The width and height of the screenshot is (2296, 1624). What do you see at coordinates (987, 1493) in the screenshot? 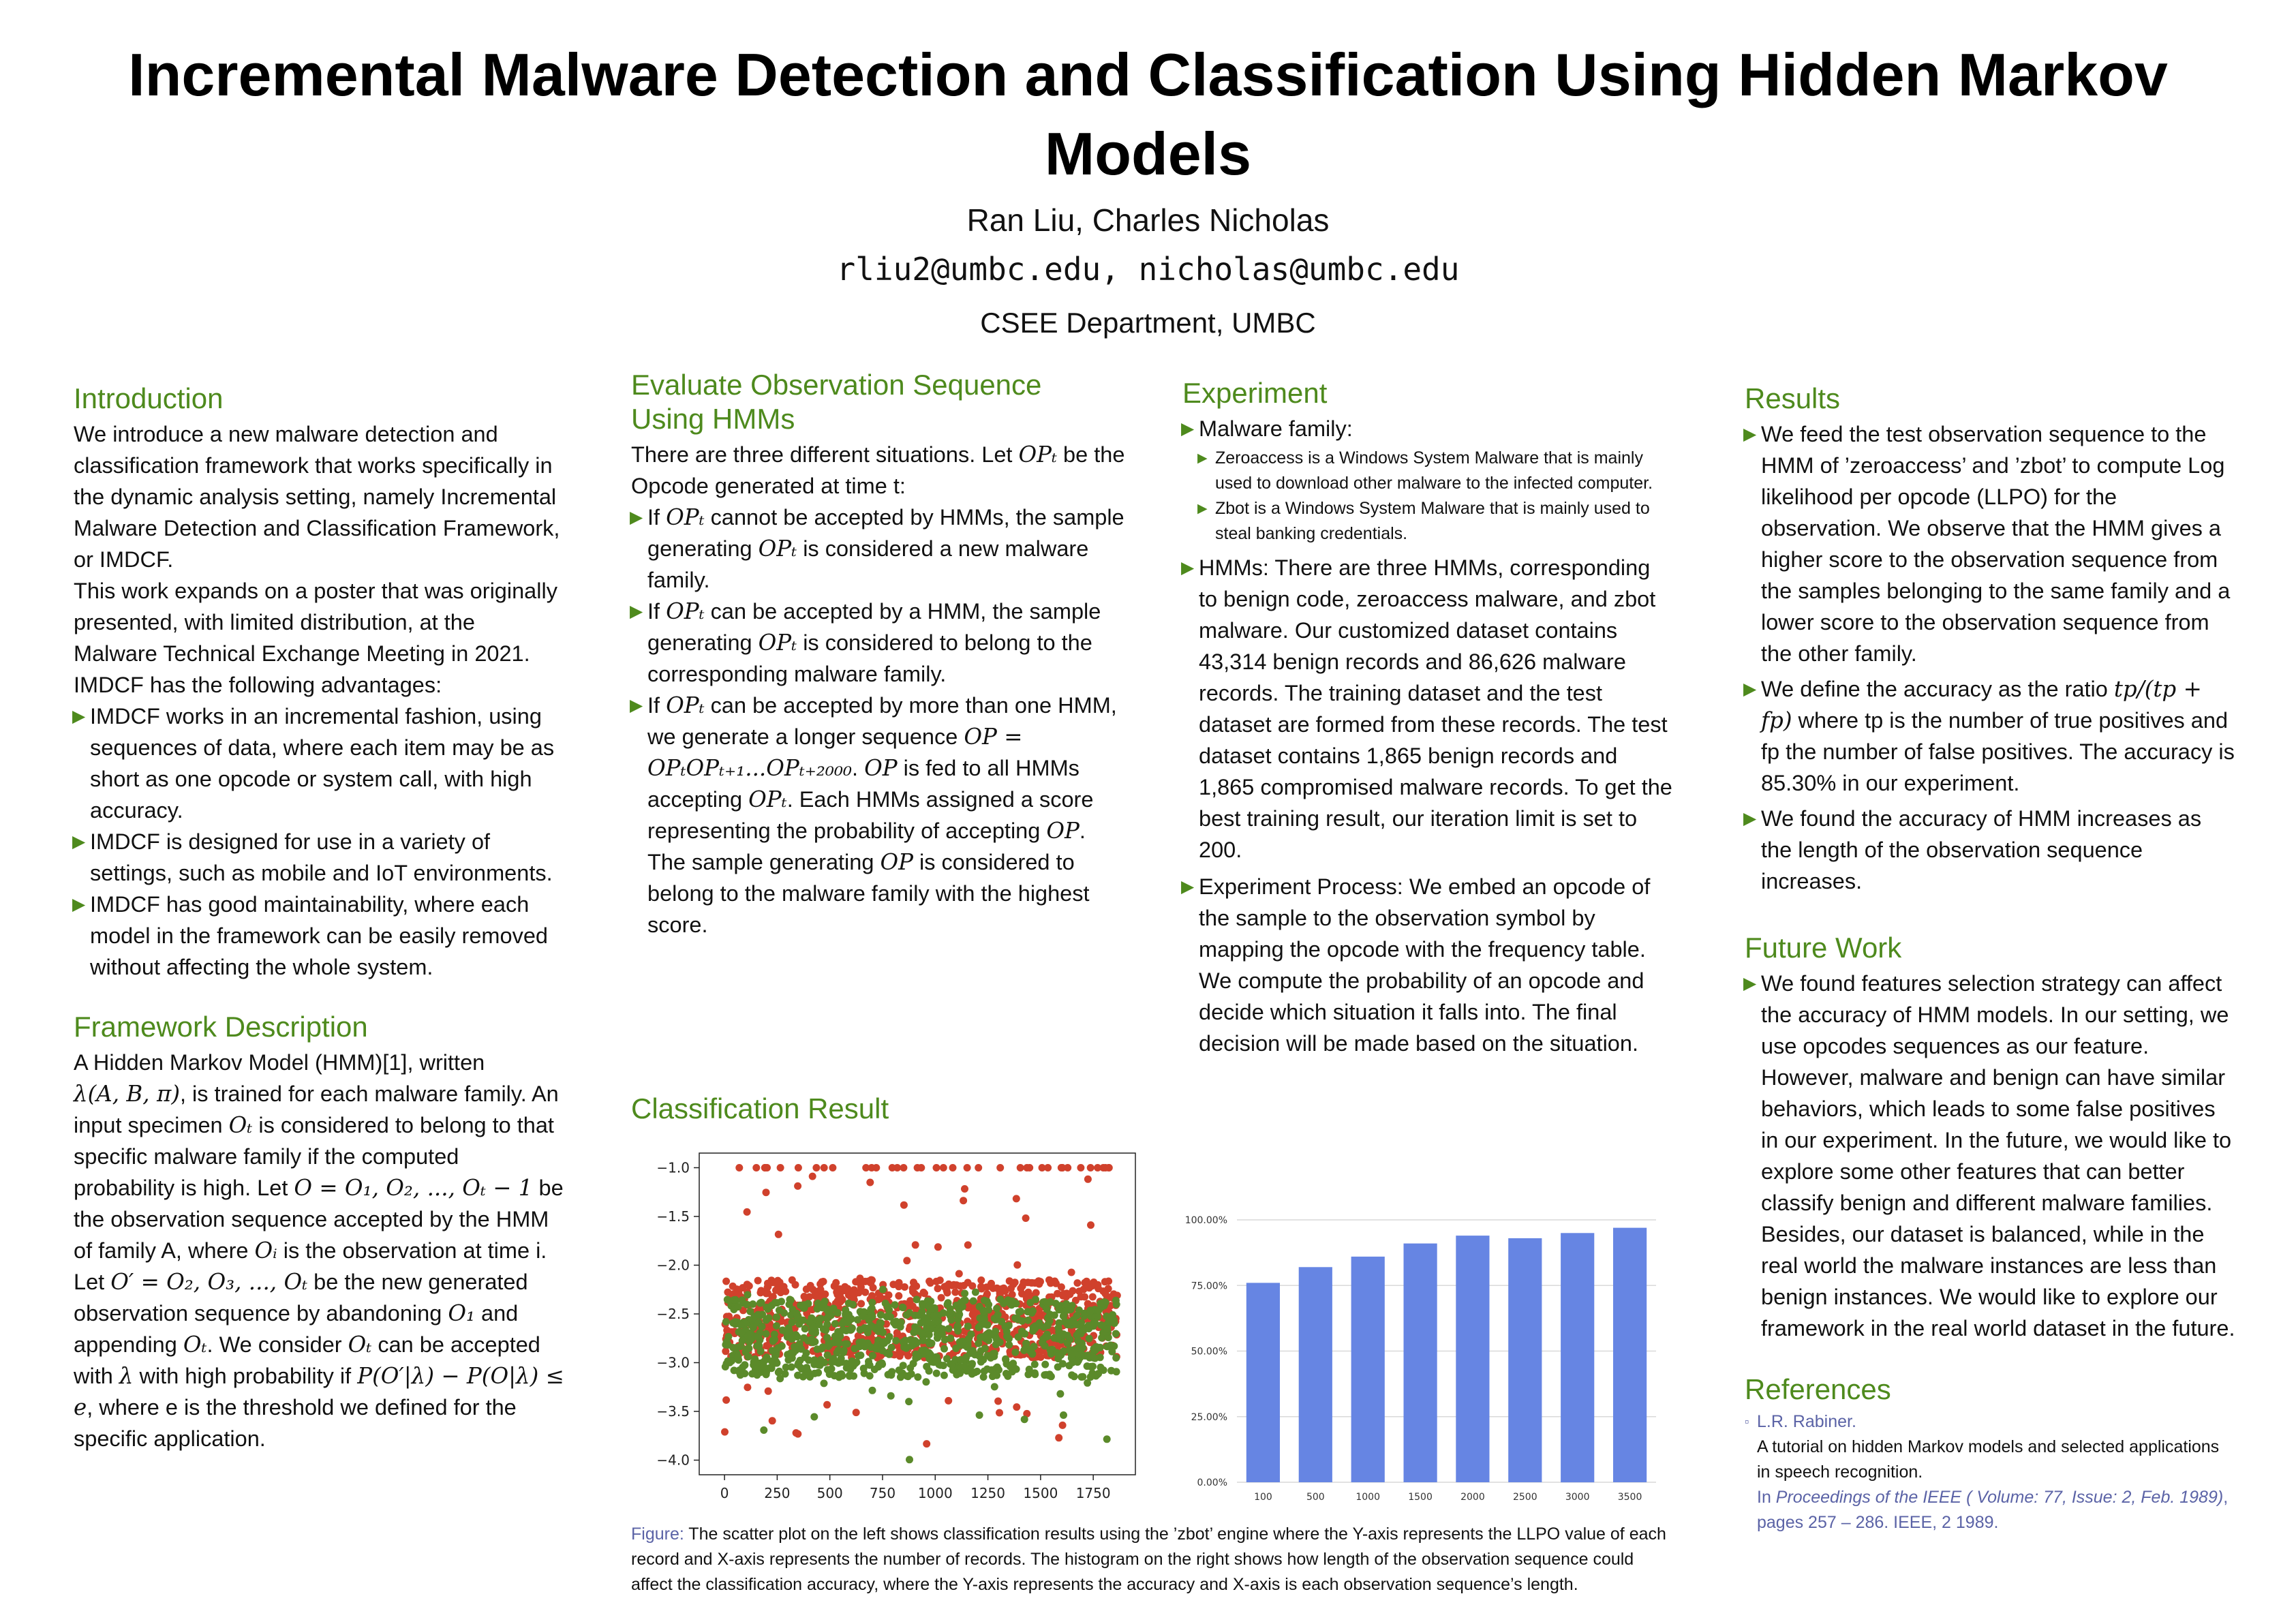
I see `x-tick-label: 1250` at bounding box center [987, 1493].